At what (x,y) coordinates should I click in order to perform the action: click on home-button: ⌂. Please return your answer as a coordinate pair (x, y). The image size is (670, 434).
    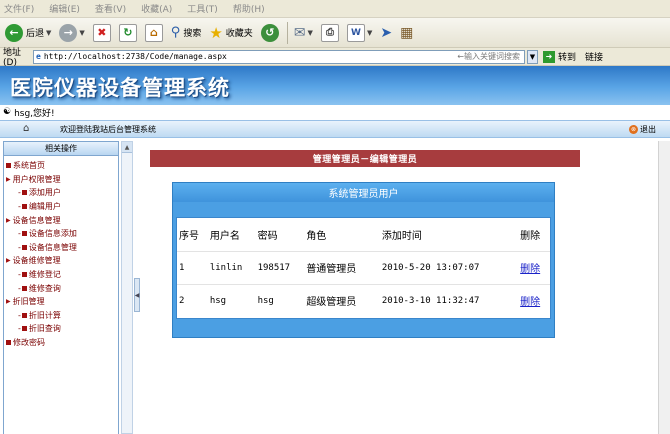
    Looking at the image, I should click on (154, 33).